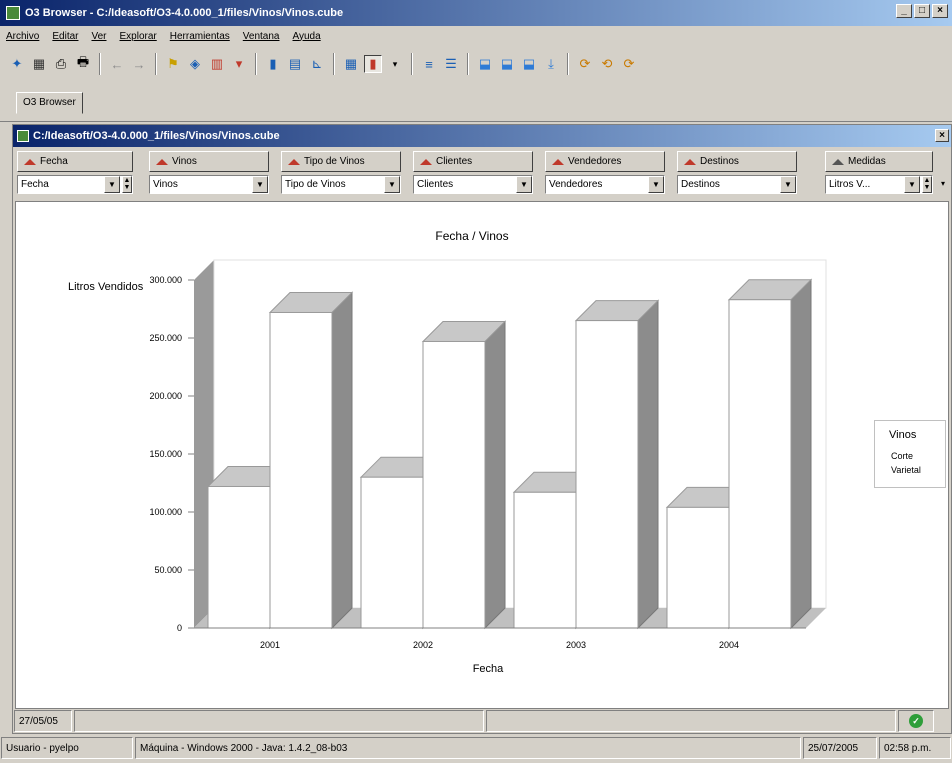  I want to click on cube-status-bar: 27/05/05 ✓, so click(482, 721).